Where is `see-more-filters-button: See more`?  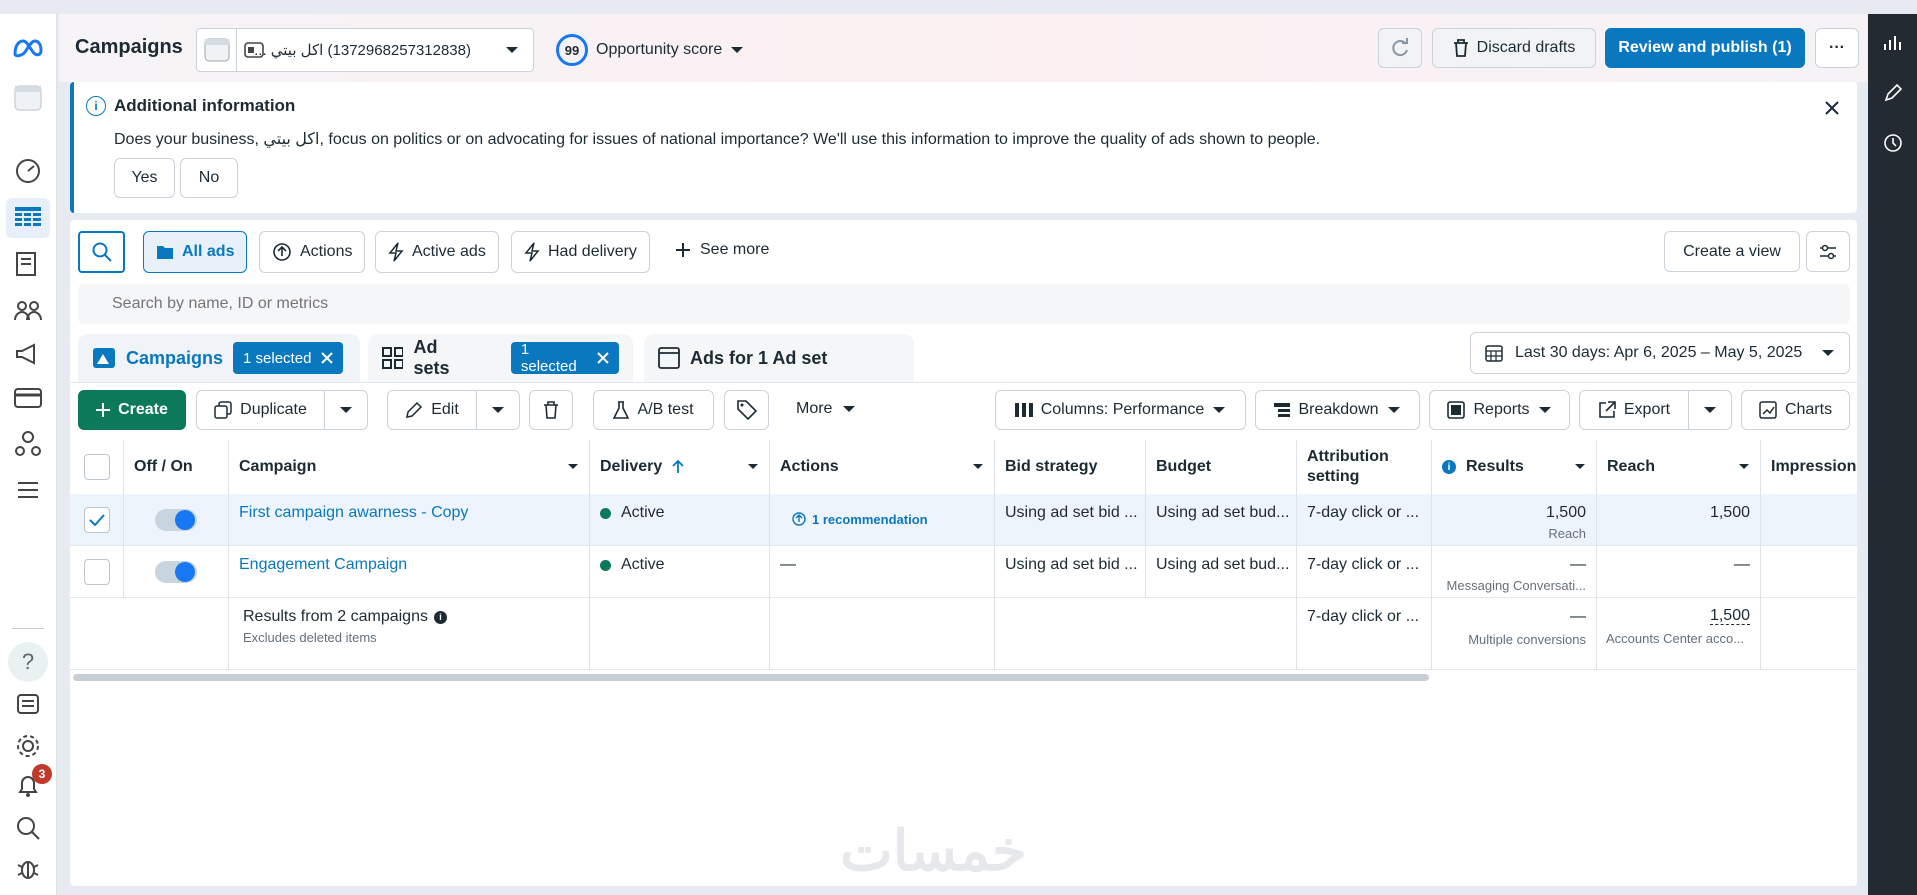 see-more-filters-button: See more is located at coordinates (722, 250).